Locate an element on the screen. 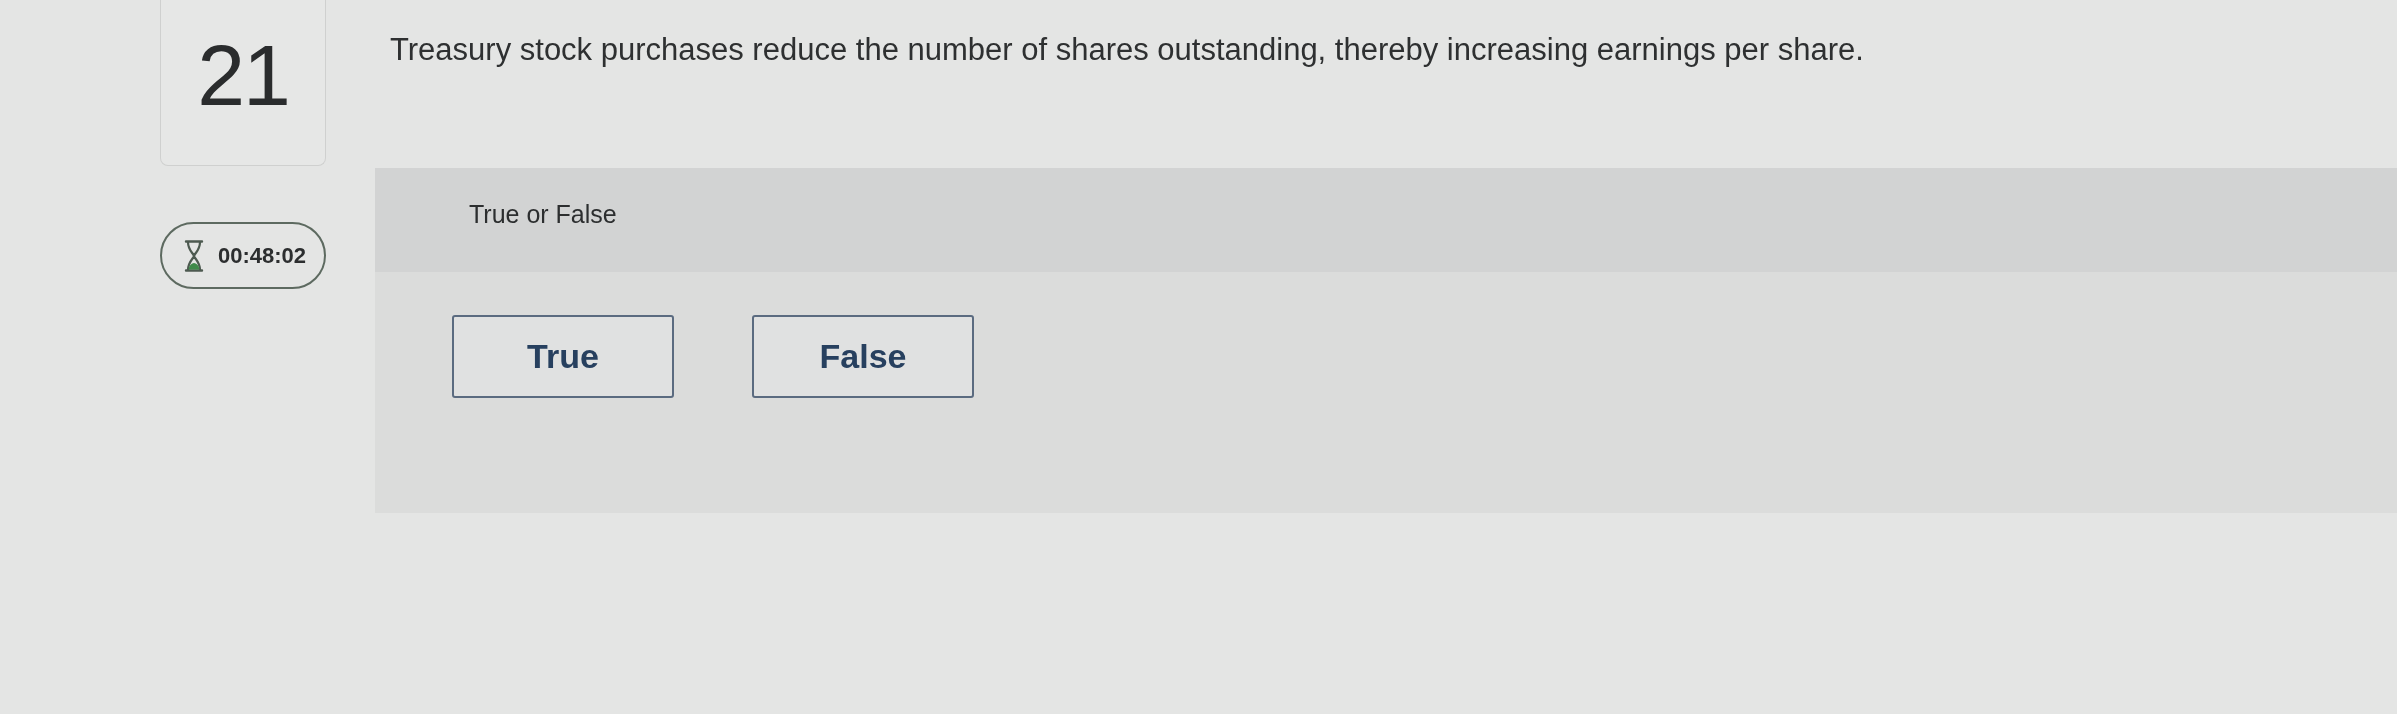  answer-option-button: False is located at coordinates (863, 356).